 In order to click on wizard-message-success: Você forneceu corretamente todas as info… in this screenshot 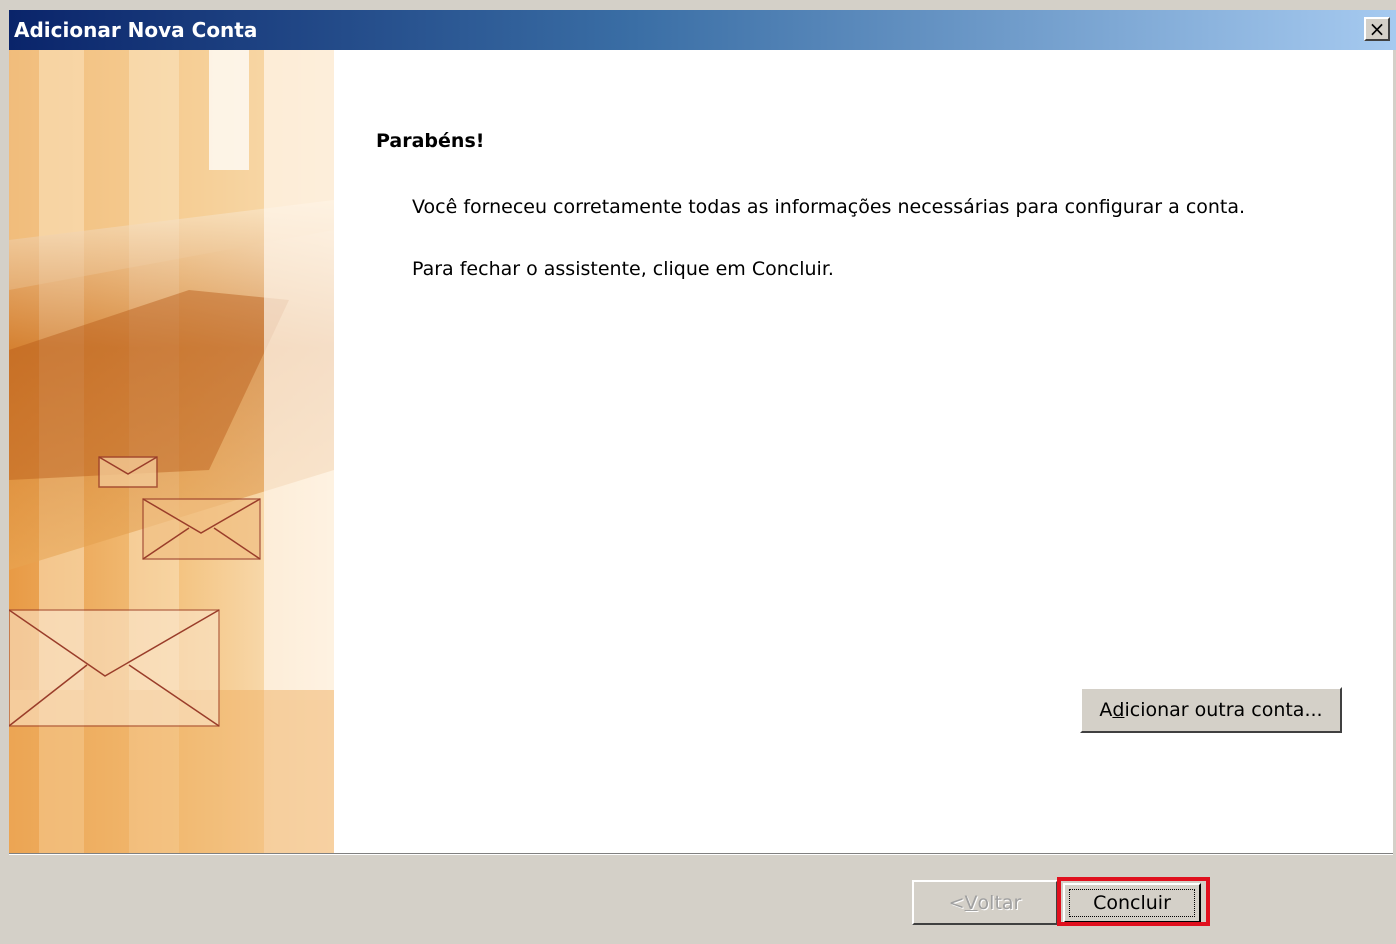, I will do `click(829, 207)`.